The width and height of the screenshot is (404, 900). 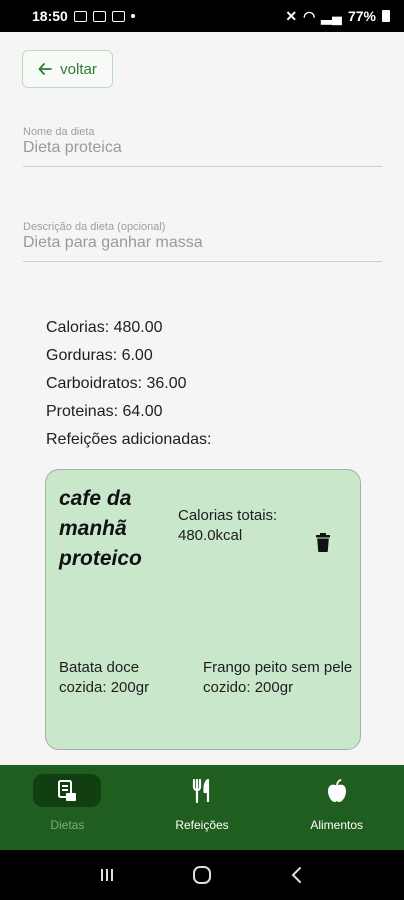 I want to click on back-button: voltar, so click(x=67, y=69).